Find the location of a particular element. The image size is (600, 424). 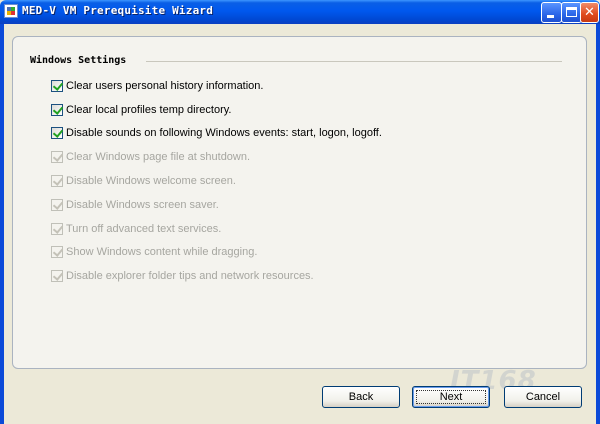

close-button: ✕ is located at coordinates (589, 12).